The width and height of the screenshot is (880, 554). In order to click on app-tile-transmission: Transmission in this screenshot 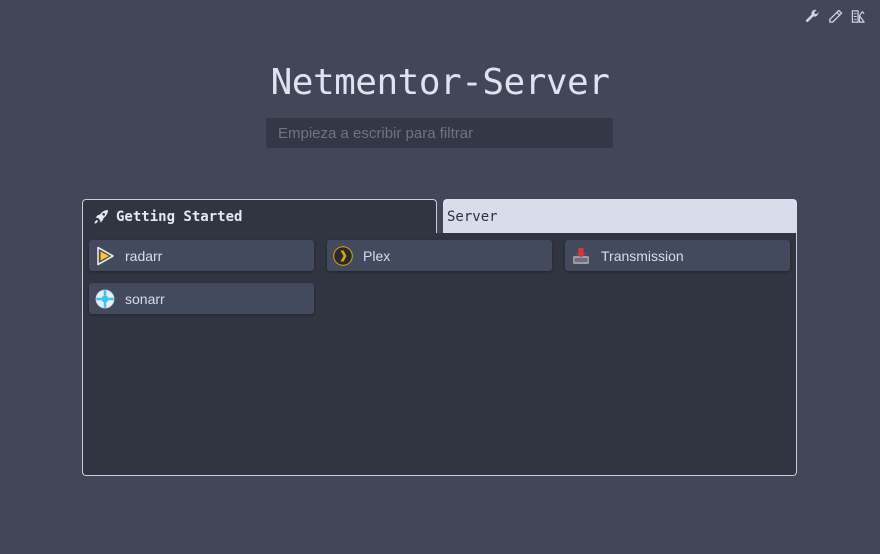, I will do `click(677, 255)`.